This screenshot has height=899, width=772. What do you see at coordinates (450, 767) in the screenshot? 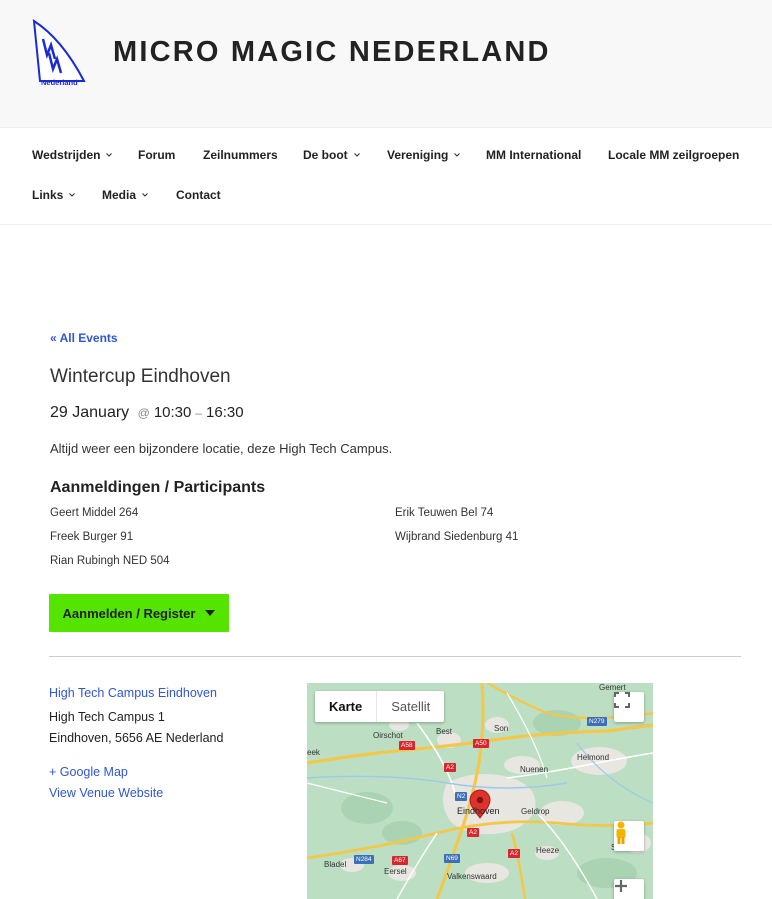
I see `road-badge-a2-north: A2` at bounding box center [450, 767].